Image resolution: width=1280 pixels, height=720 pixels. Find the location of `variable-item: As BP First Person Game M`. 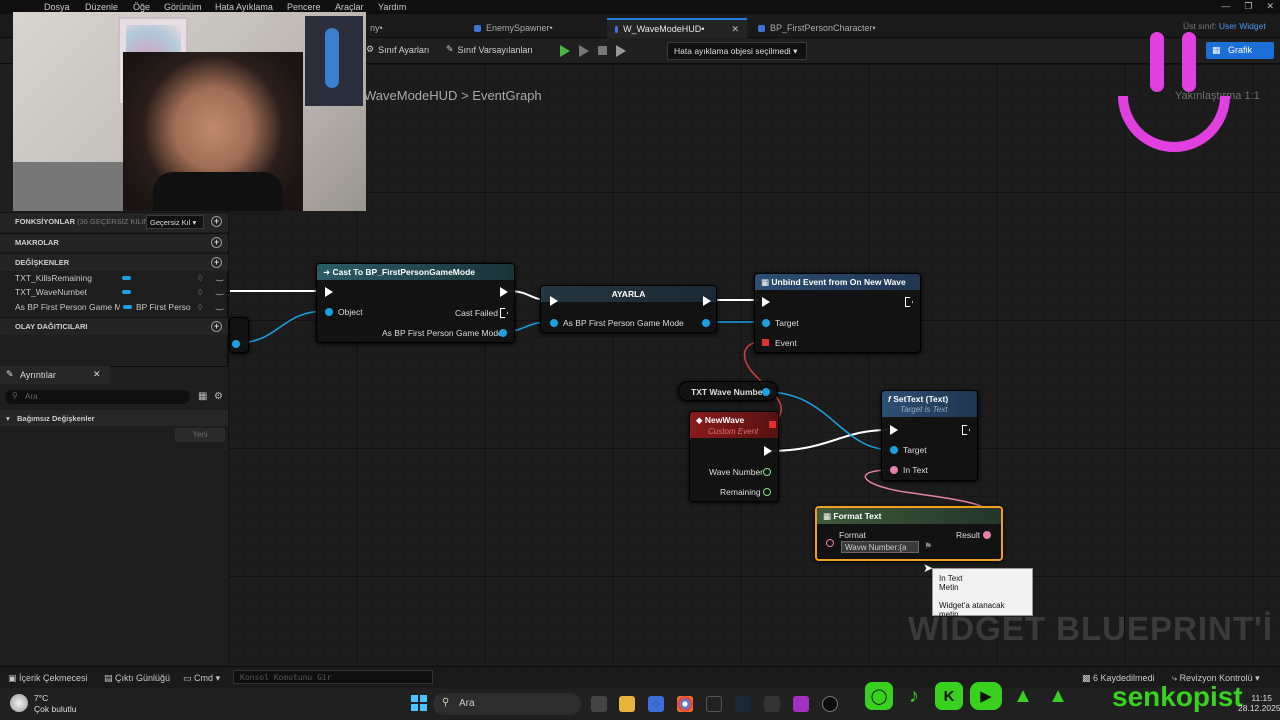

variable-item: As BP First Person Game M is located at coordinates (67, 307).